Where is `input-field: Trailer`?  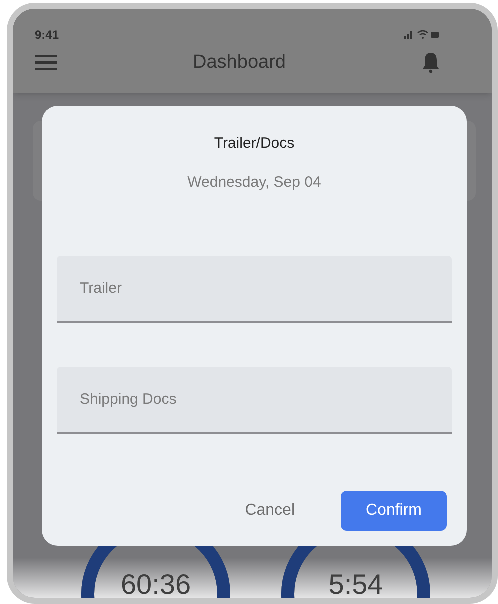 input-field: Trailer is located at coordinates (254, 289).